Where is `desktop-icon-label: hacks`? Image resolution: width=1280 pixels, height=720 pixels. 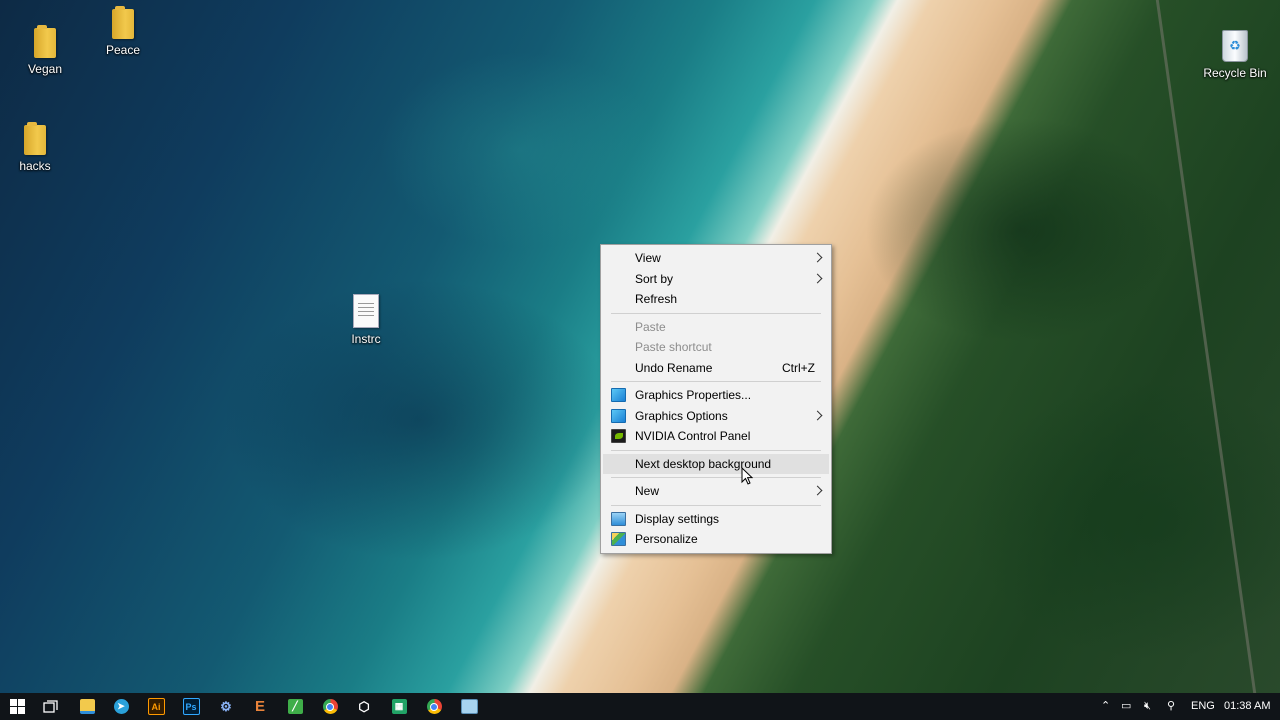 desktop-icon-label: hacks is located at coordinates (35, 166).